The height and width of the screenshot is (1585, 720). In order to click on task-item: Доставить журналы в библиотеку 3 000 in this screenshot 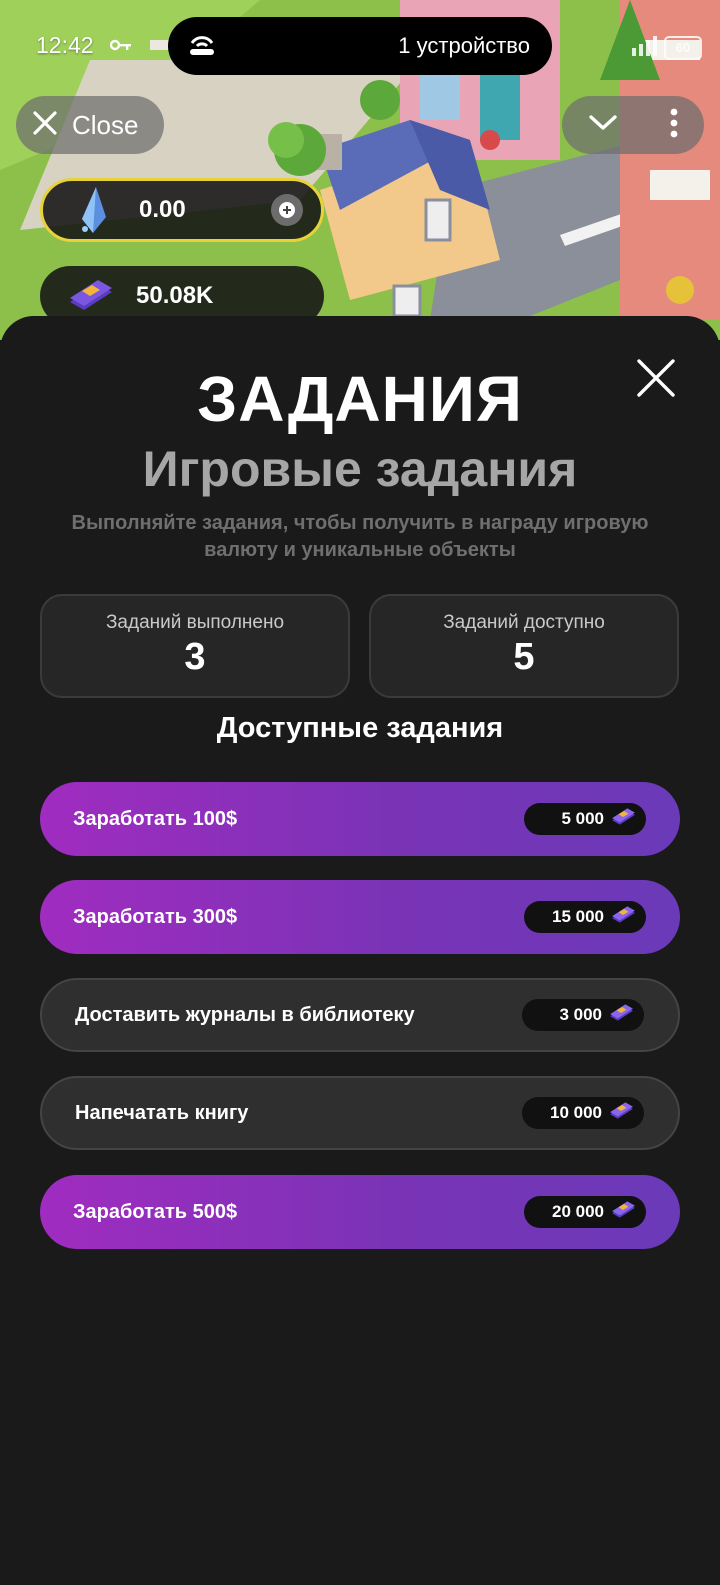, I will do `click(360, 1015)`.